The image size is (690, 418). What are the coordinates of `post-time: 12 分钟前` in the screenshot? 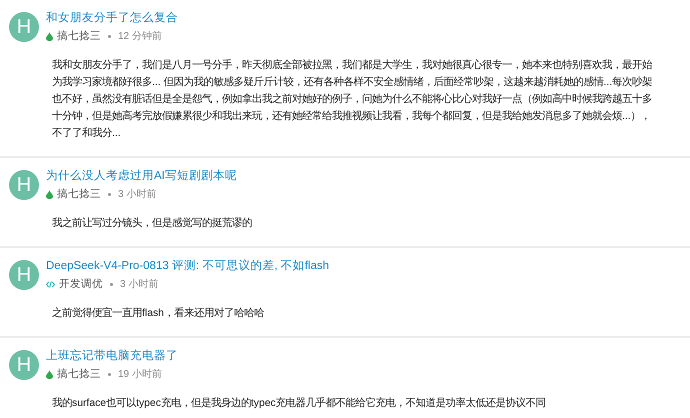 It's located at (140, 36).